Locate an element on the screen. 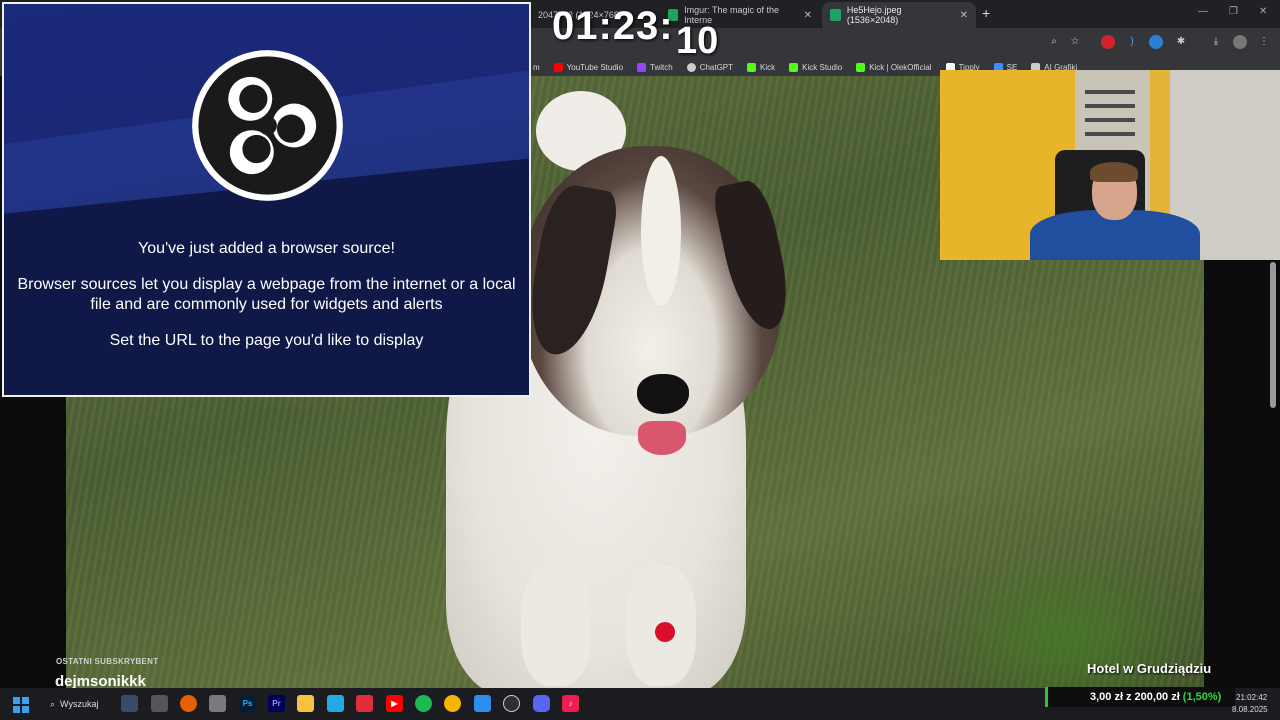  bookmark-kick: Kick is located at coordinates (761, 67).